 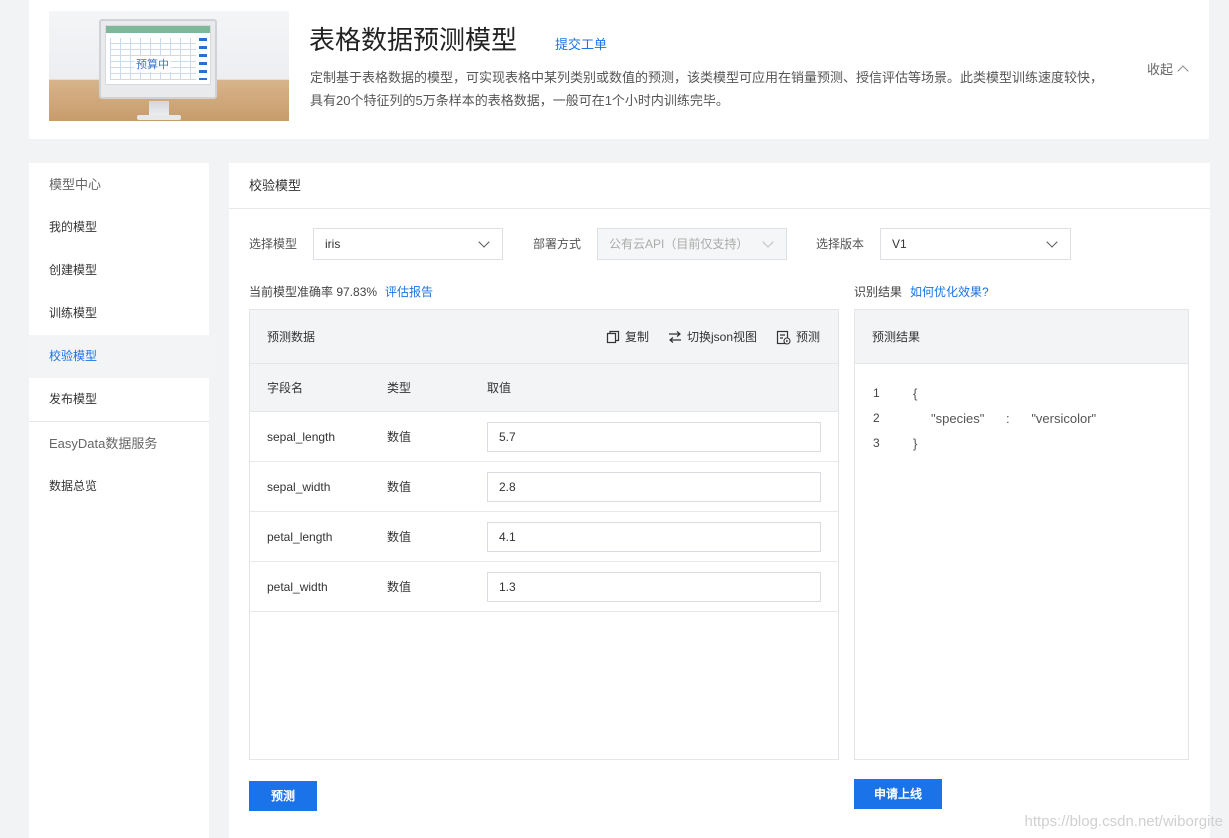 I want to click on page-title: 表格数据预测模型, so click(x=413, y=40).